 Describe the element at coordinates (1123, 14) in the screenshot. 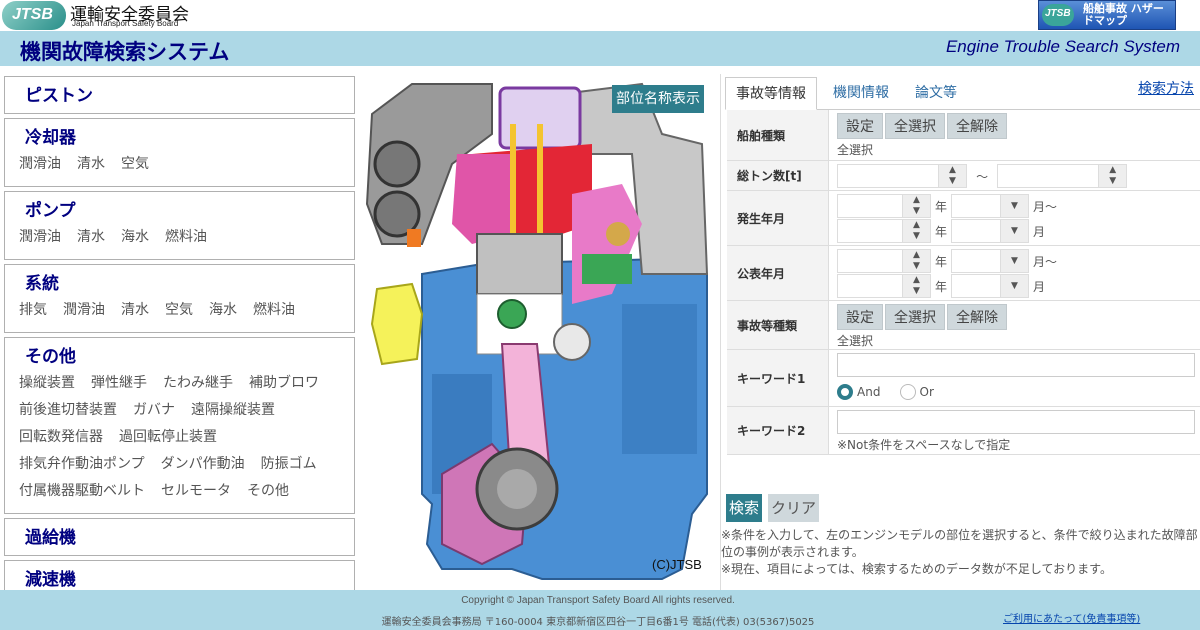

I see `hazard-map-label: 船舶事故 ハザードマップ` at that location.